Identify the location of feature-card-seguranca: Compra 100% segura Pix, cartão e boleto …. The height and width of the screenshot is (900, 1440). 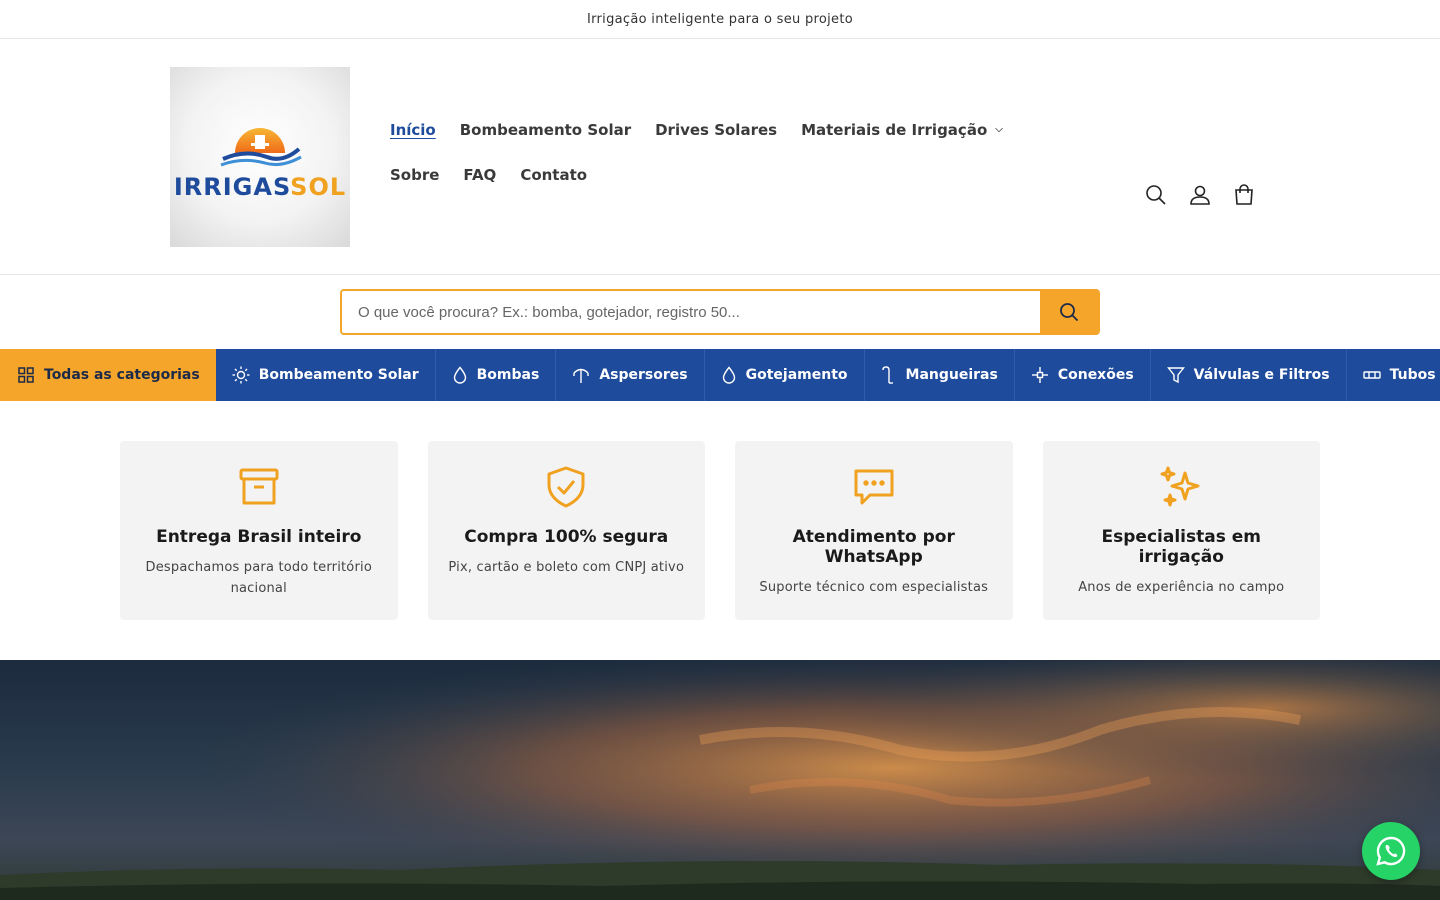
(566, 530).